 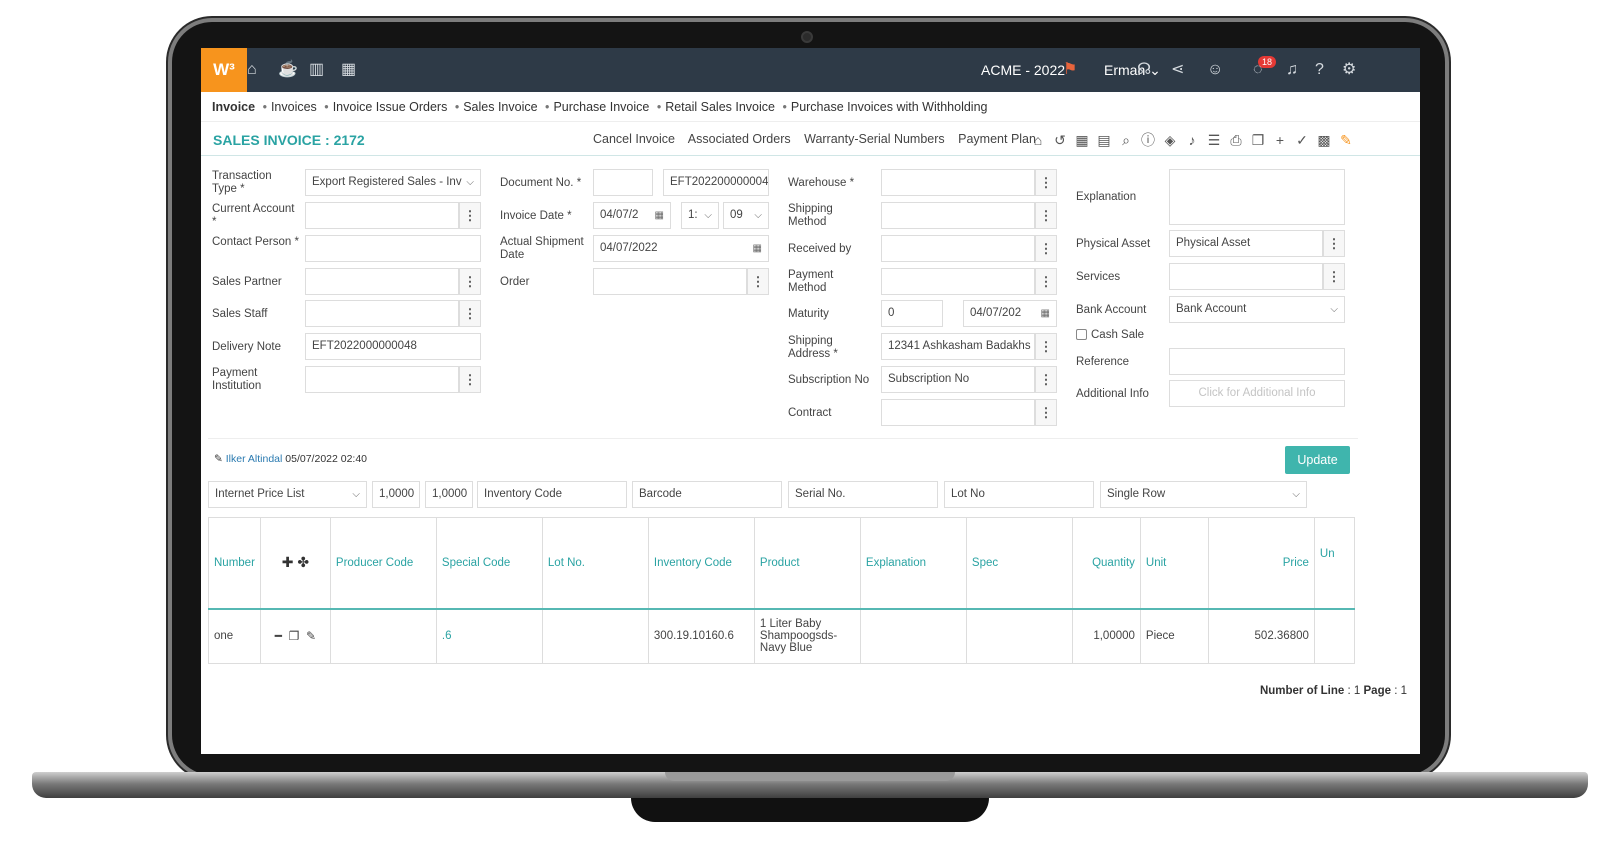 I want to click on chat-icon: ◌, so click(x=1258, y=70).